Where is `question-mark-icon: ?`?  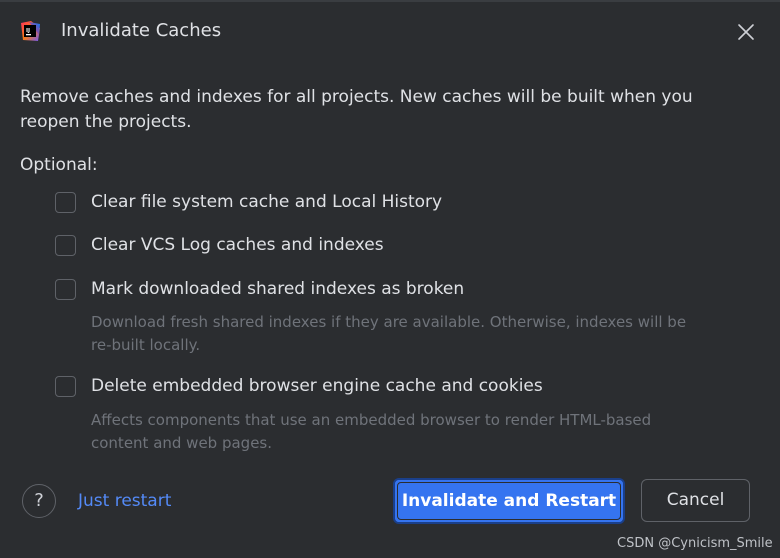 question-mark-icon: ? is located at coordinates (39, 500).